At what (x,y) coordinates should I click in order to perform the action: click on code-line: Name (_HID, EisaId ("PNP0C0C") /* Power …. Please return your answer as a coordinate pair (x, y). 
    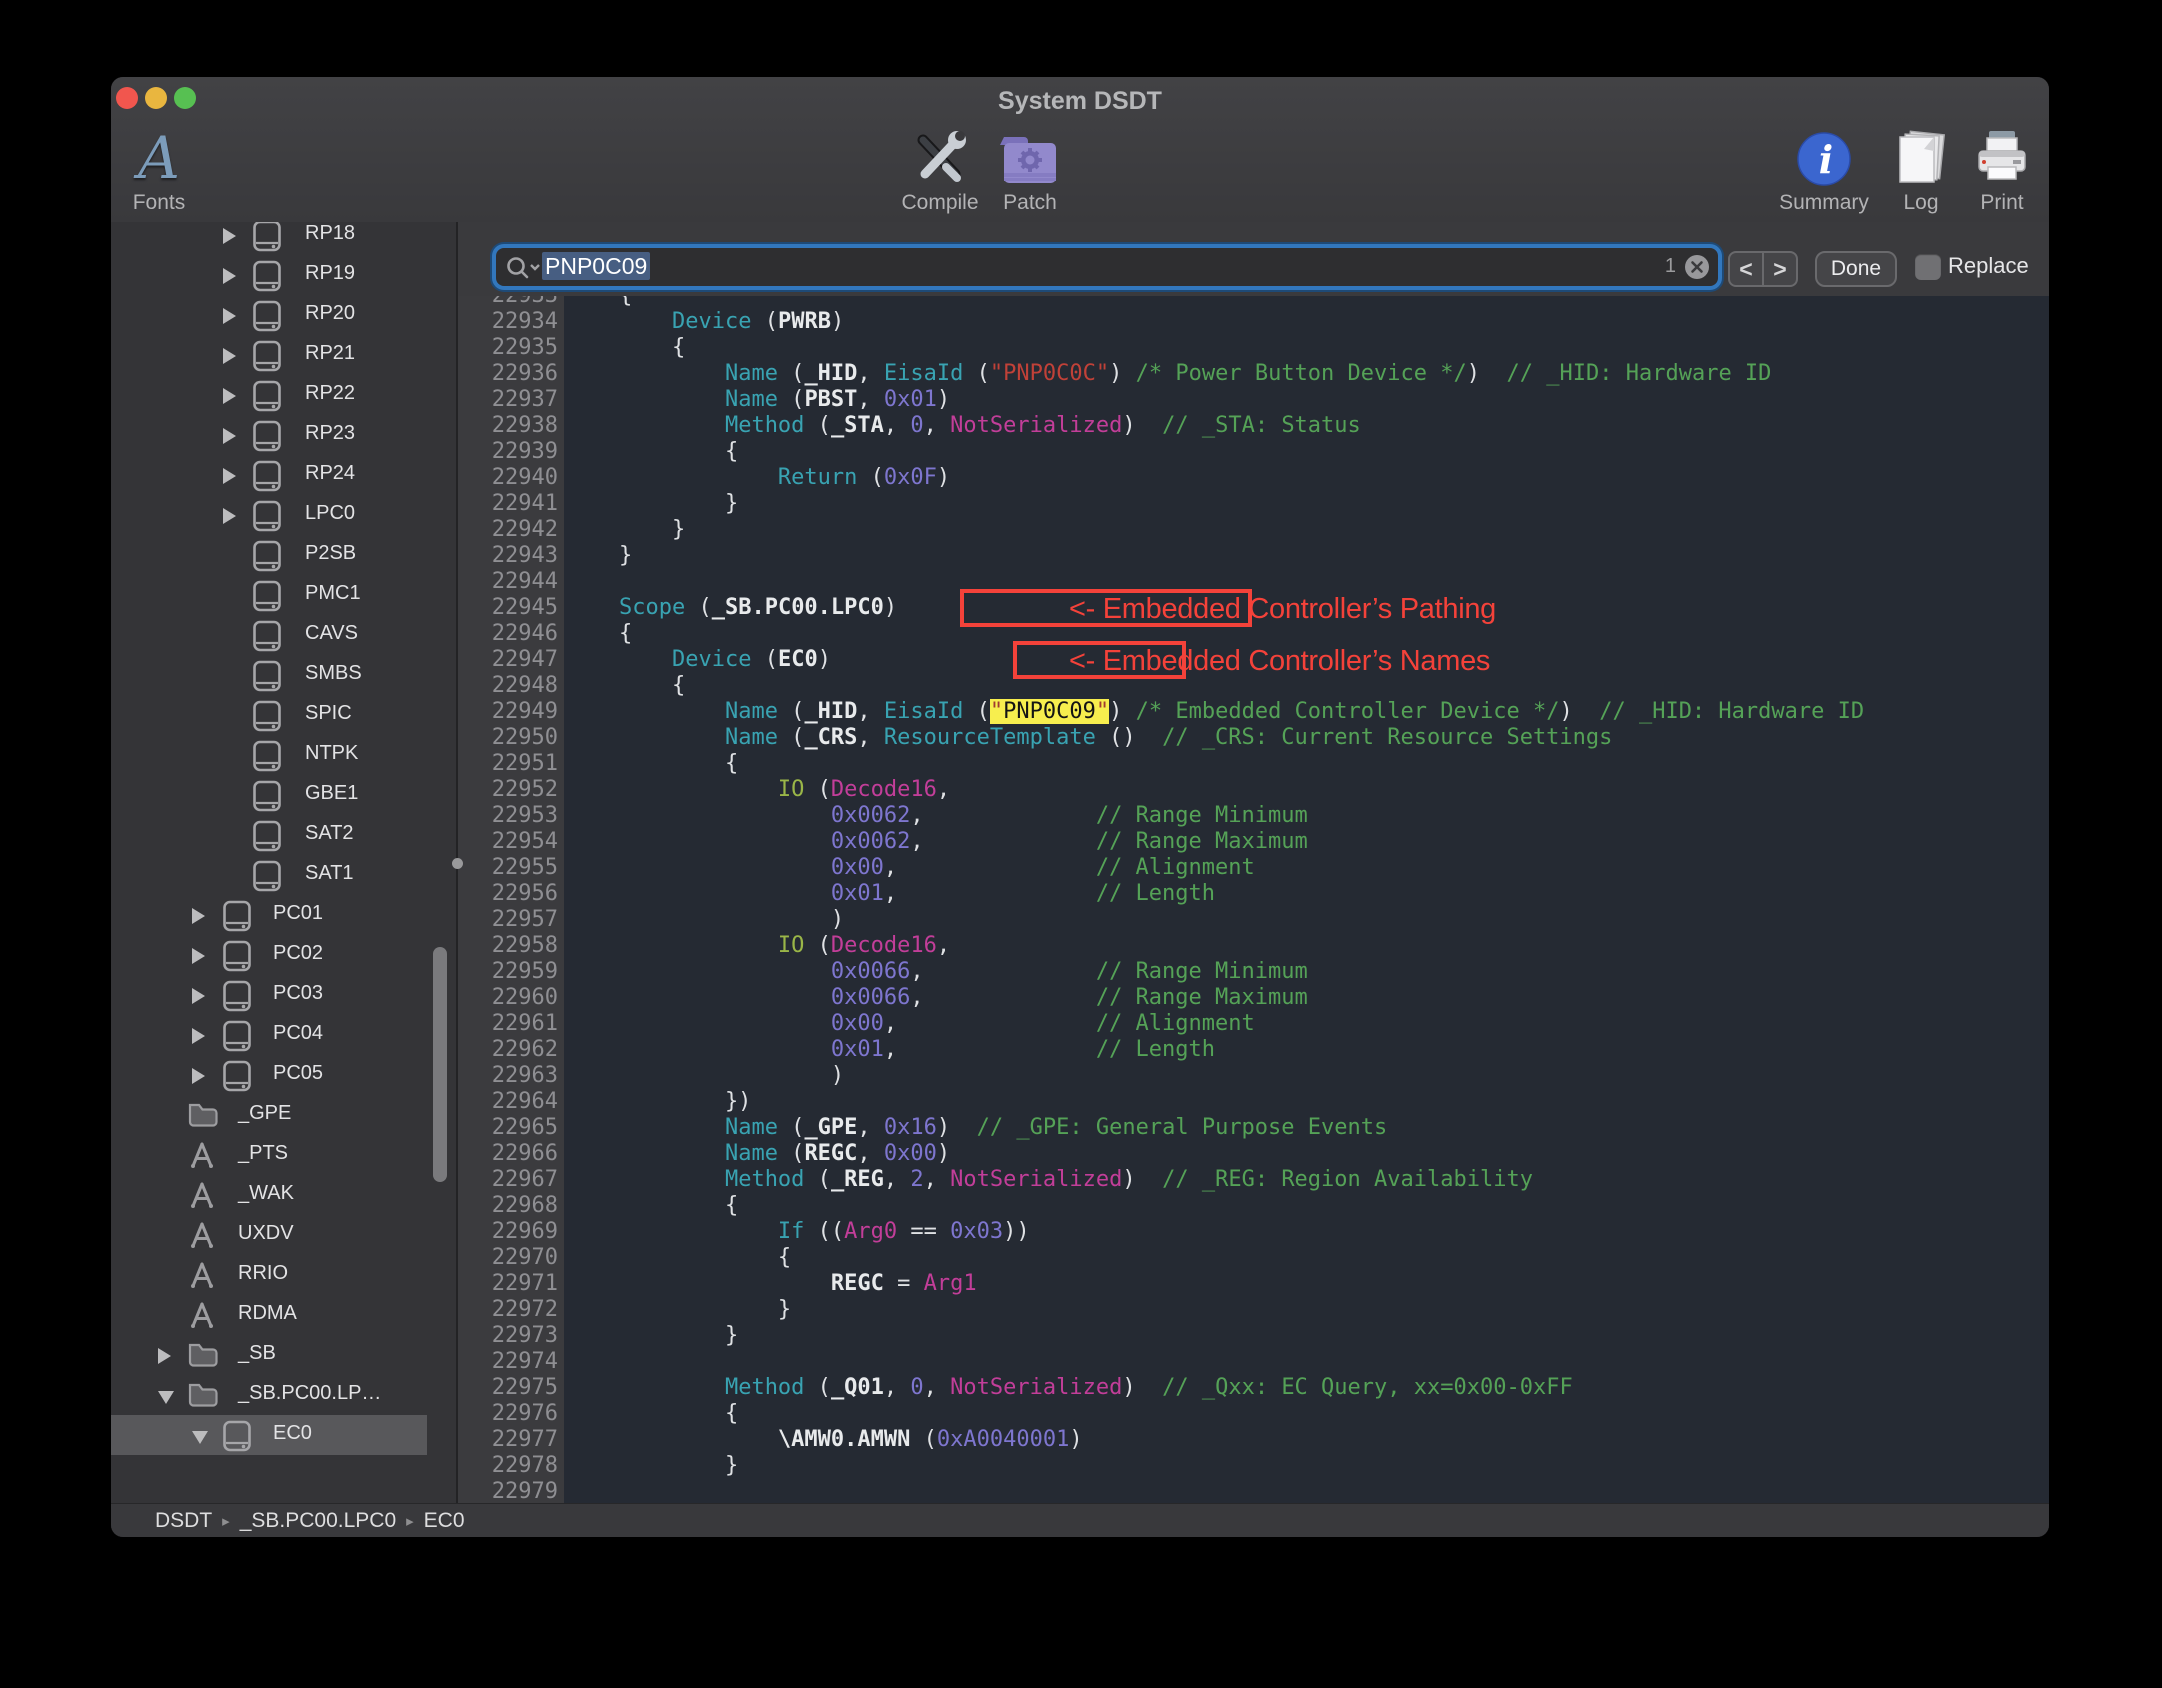
    Looking at the image, I should click on (1248, 373).